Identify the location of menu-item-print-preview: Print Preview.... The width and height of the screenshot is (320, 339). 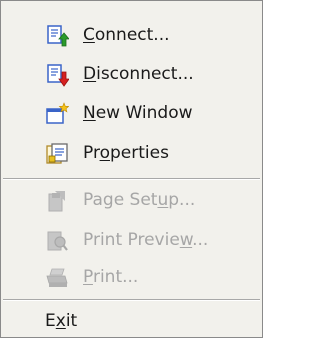
(131, 240).